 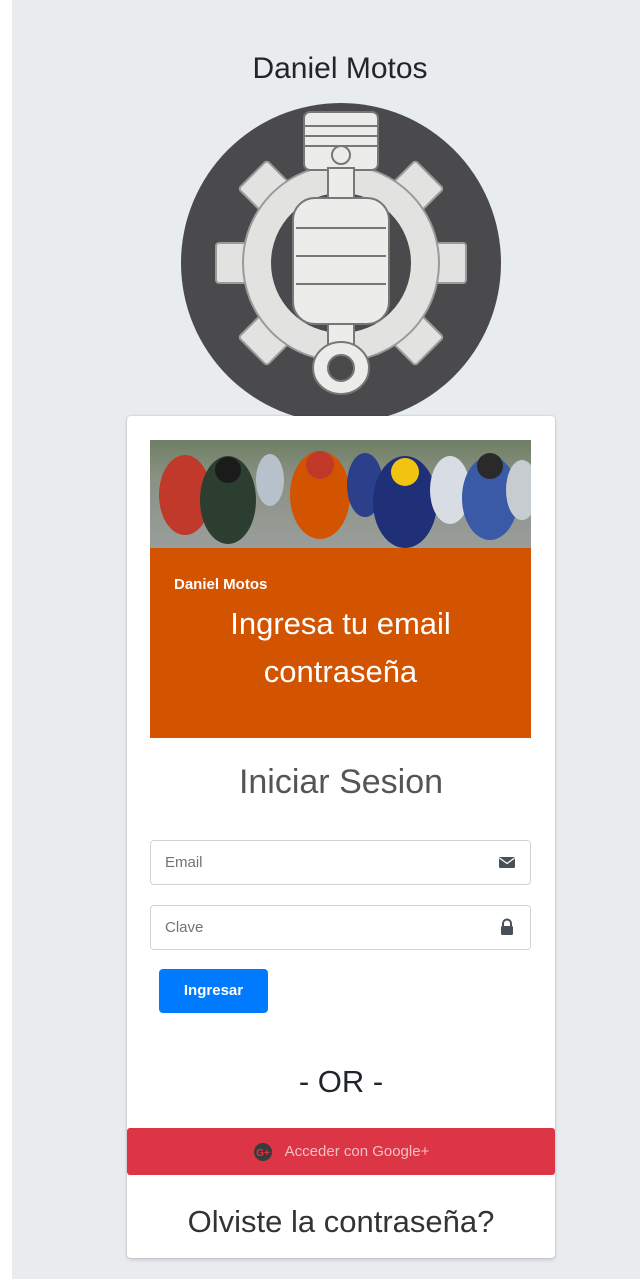 What do you see at coordinates (340, 623) in the screenshot?
I see `hero-headline-line-1: Ingresa tu email` at bounding box center [340, 623].